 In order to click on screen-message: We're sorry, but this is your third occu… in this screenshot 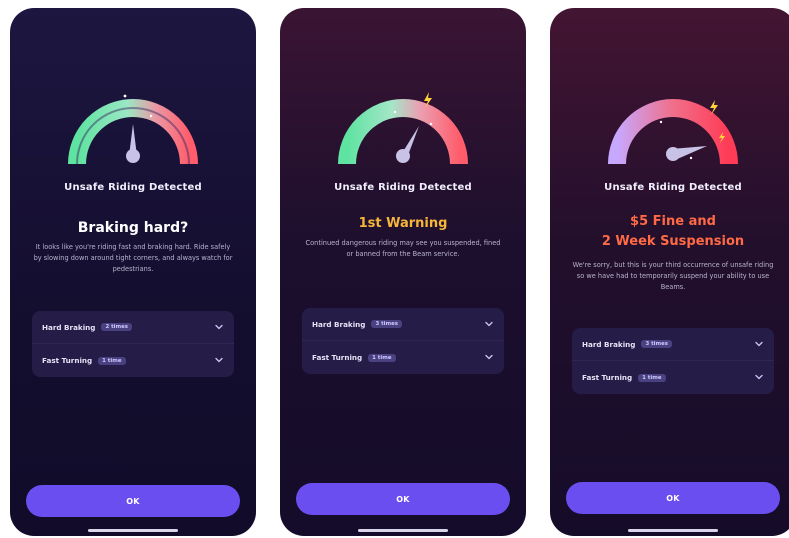, I will do `click(673, 276)`.